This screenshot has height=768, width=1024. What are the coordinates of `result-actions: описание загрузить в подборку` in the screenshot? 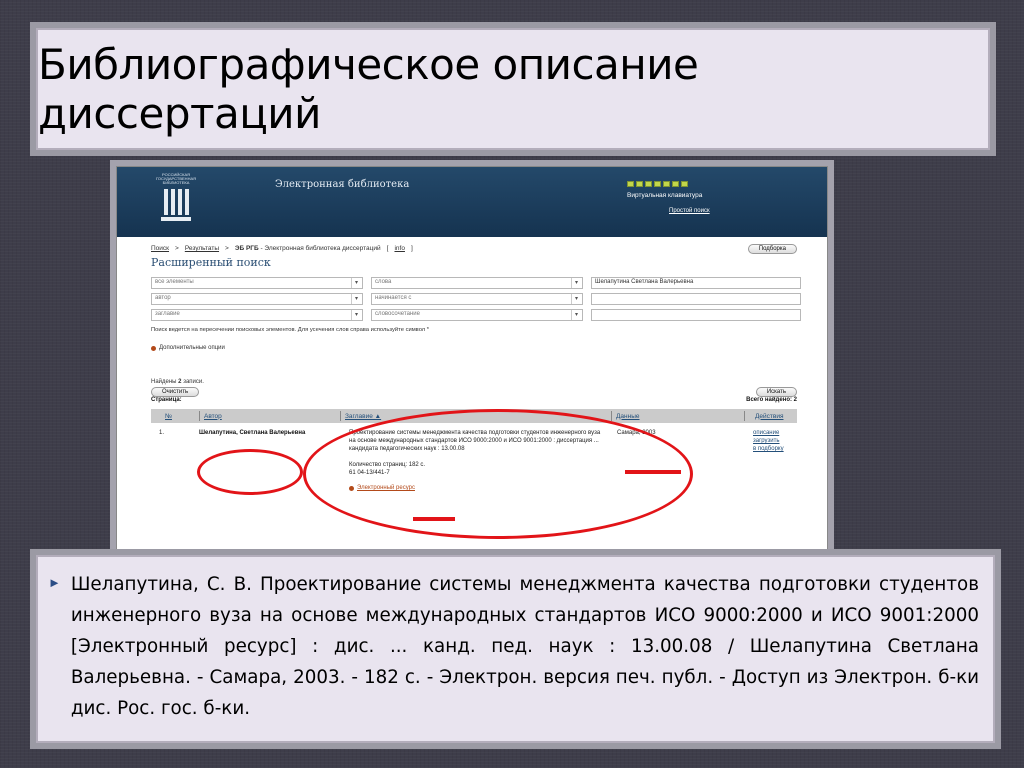 It's located at (768, 460).